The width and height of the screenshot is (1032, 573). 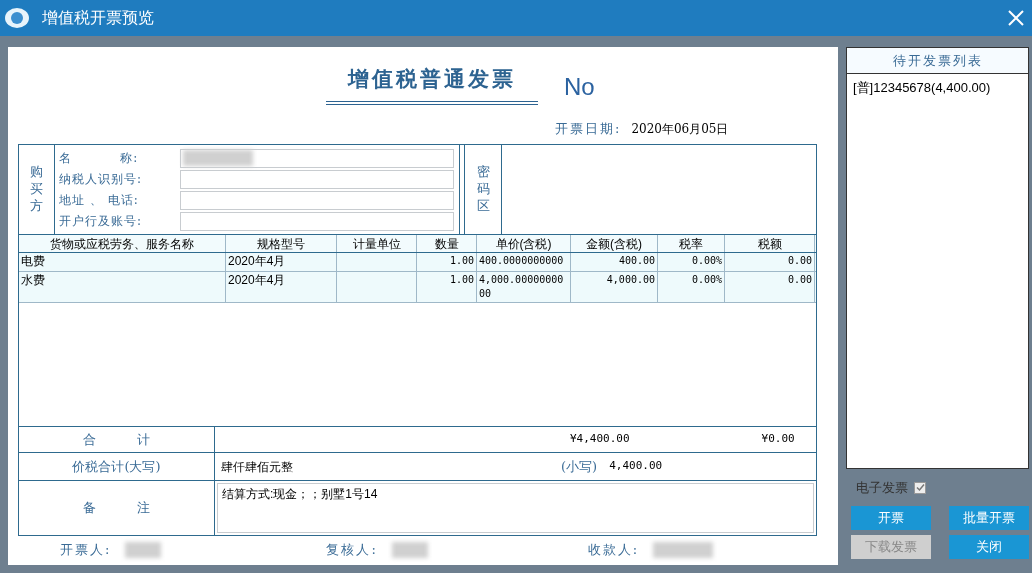 What do you see at coordinates (116, 439) in the screenshot?
I see `total-label: 合 计` at bounding box center [116, 439].